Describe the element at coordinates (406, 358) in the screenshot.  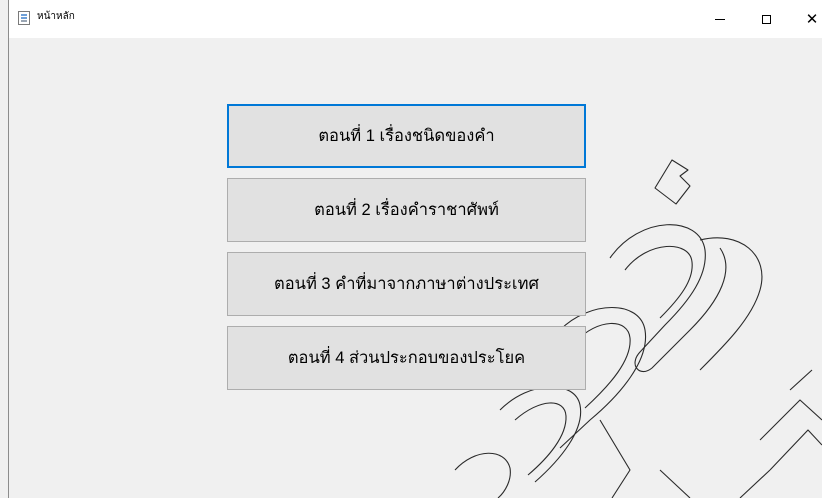
I see `chapter-4-button: ตอนที่ 4 ส่วนประกอบของประโยค` at that location.